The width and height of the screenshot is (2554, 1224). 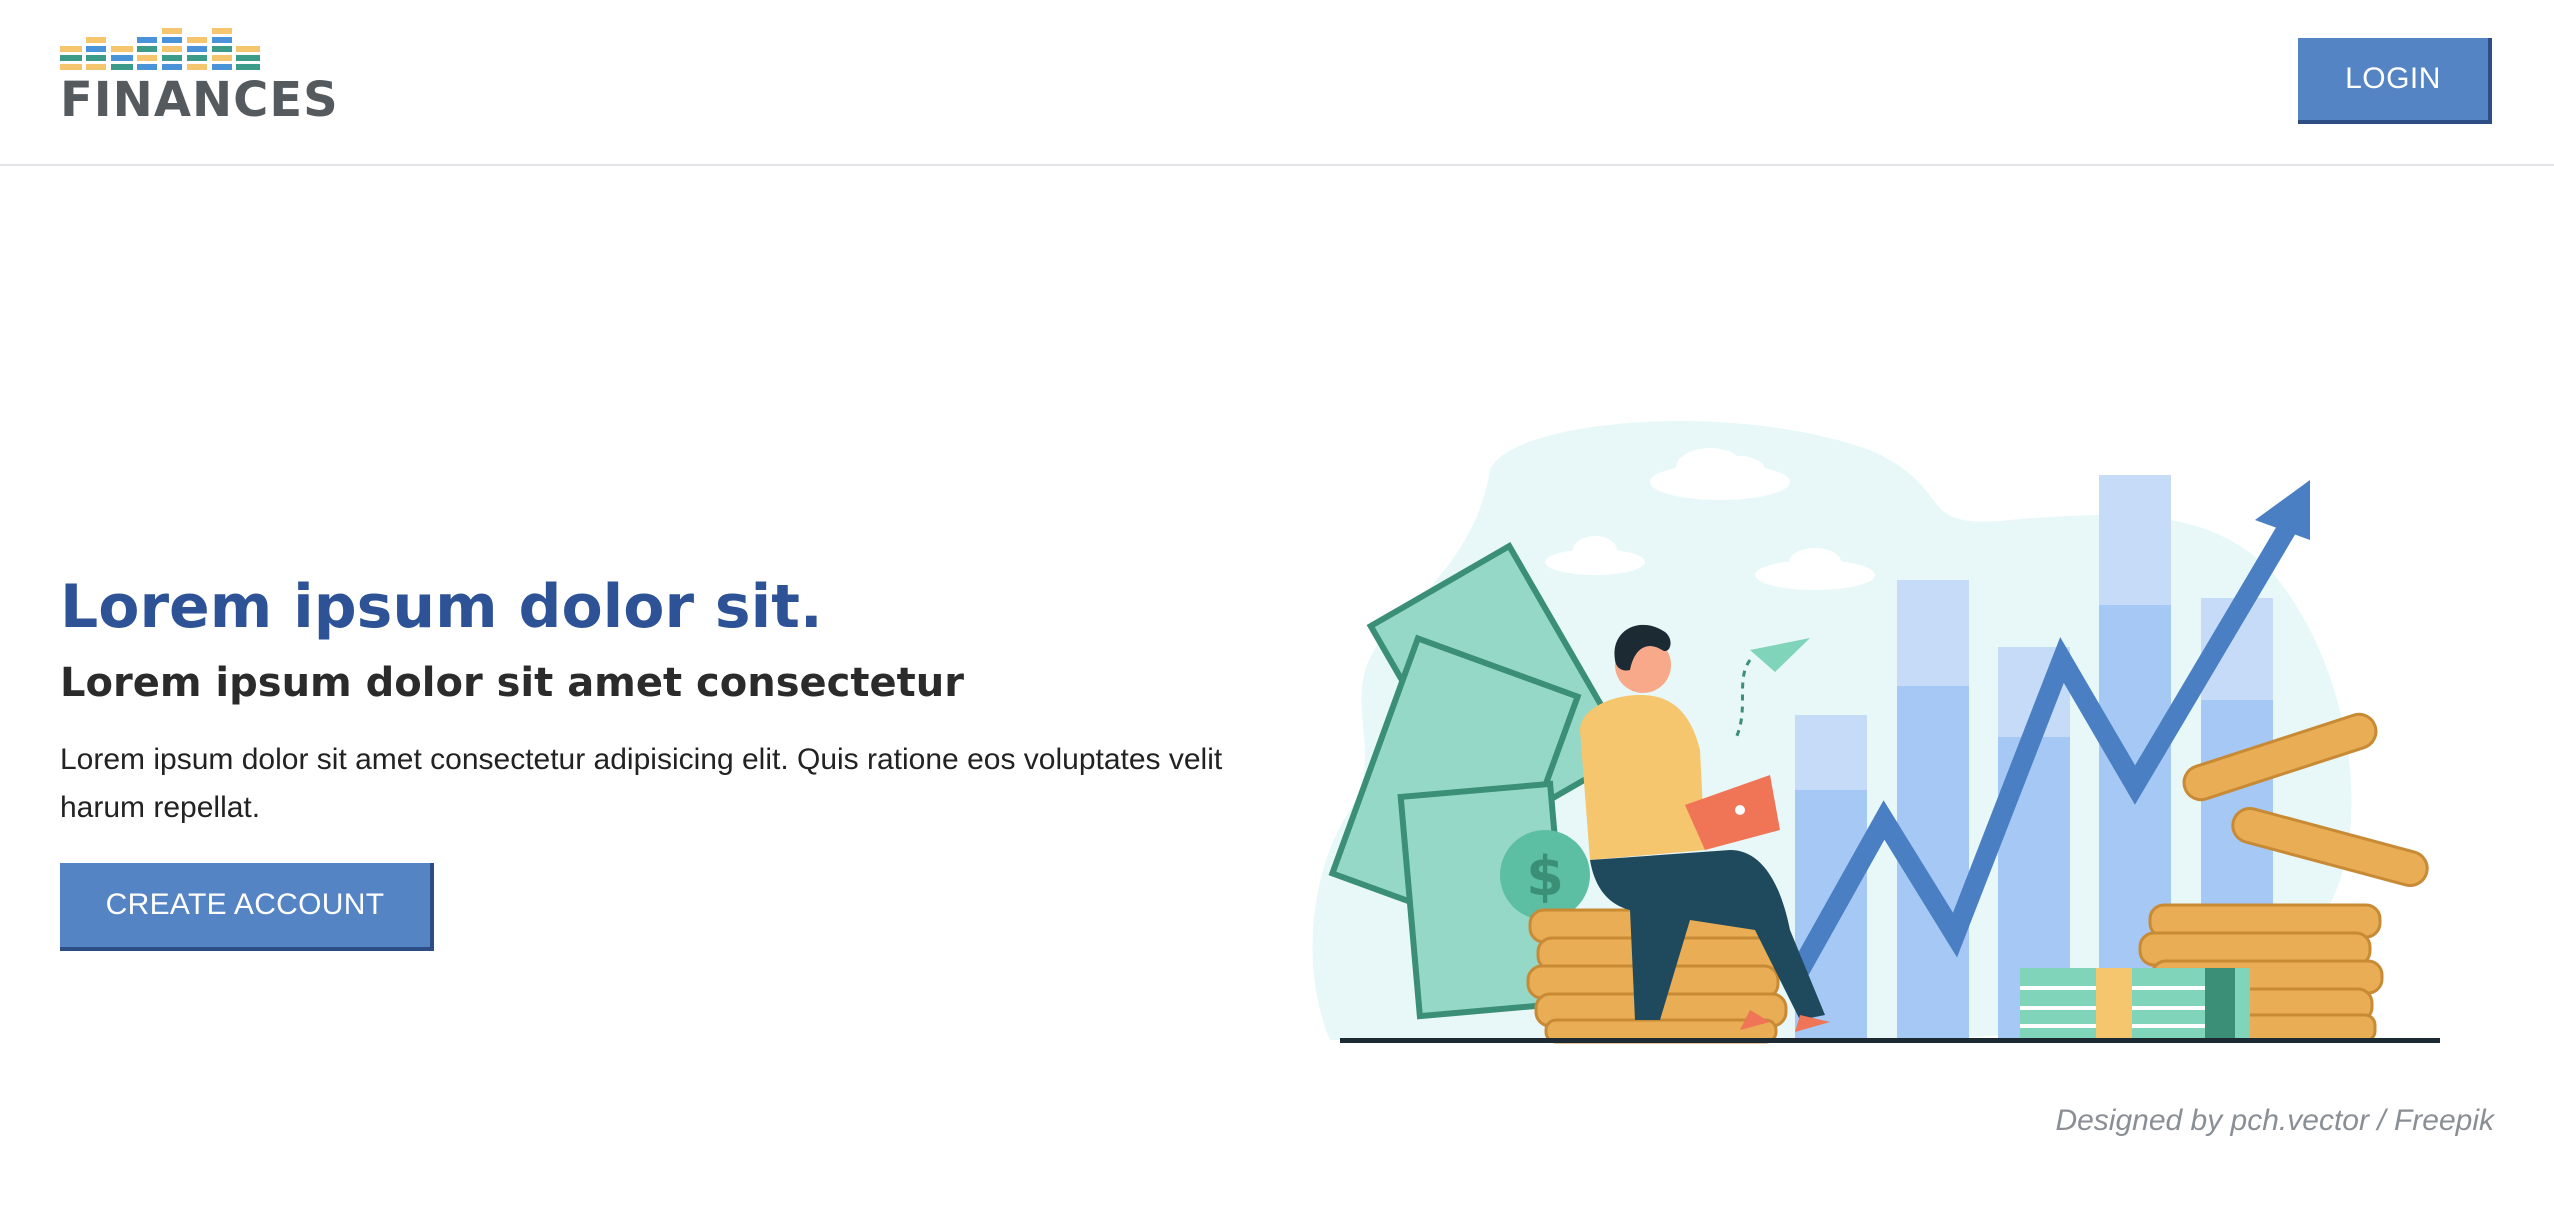 What do you see at coordinates (441, 607) in the screenshot?
I see `hero-title: Lorem ipsum dolor sit.` at bounding box center [441, 607].